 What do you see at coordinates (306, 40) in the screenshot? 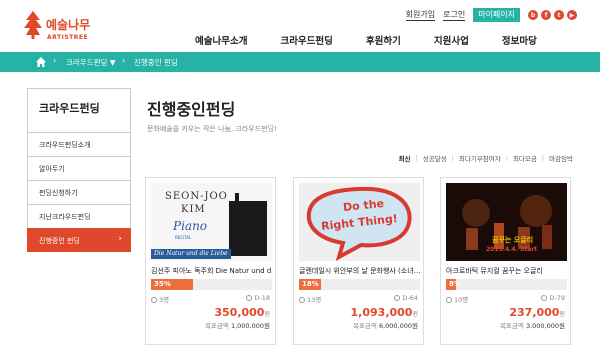
I see `gnb-item-crowdfunding: 크라우드펀딩` at bounding box center [306, 40].